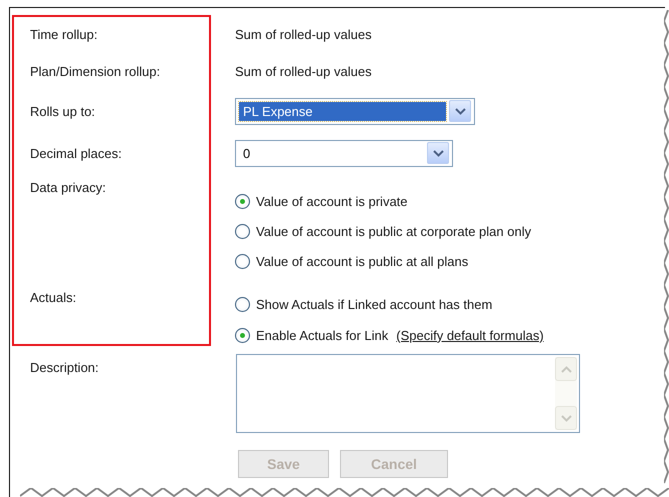  Describe the element at coordinates (64, 34) in the screenshot. I see `field-label: Time rollup:` at that location.